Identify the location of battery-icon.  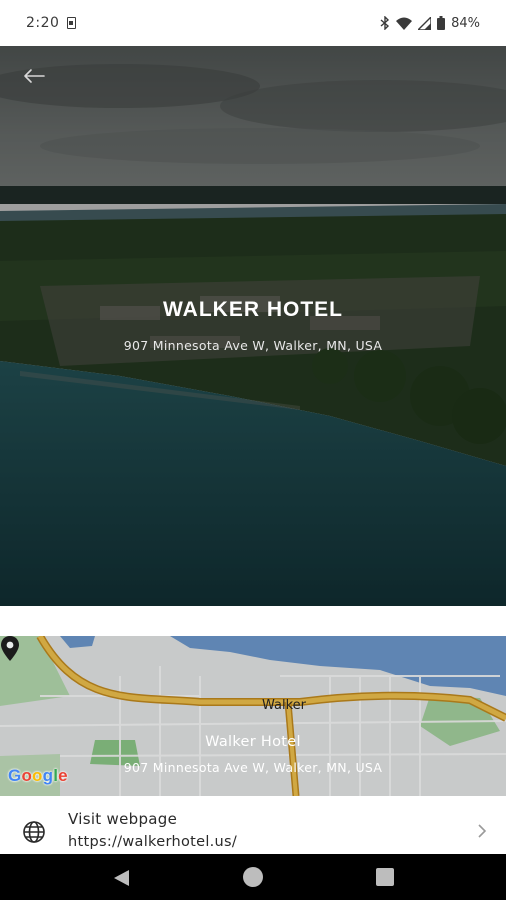
(441, 23).